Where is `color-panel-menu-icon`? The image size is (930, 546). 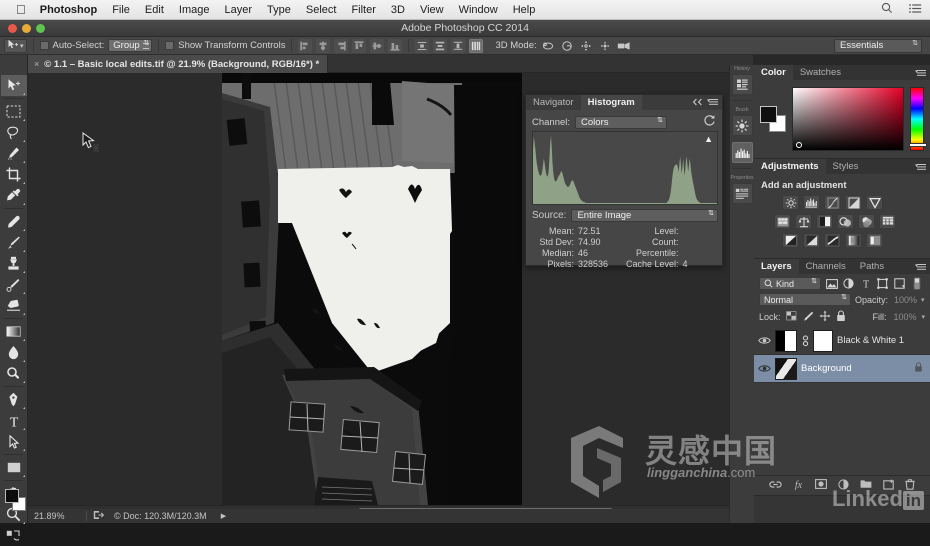 color-panel-menu-icon is located at coordinates (921, 74).